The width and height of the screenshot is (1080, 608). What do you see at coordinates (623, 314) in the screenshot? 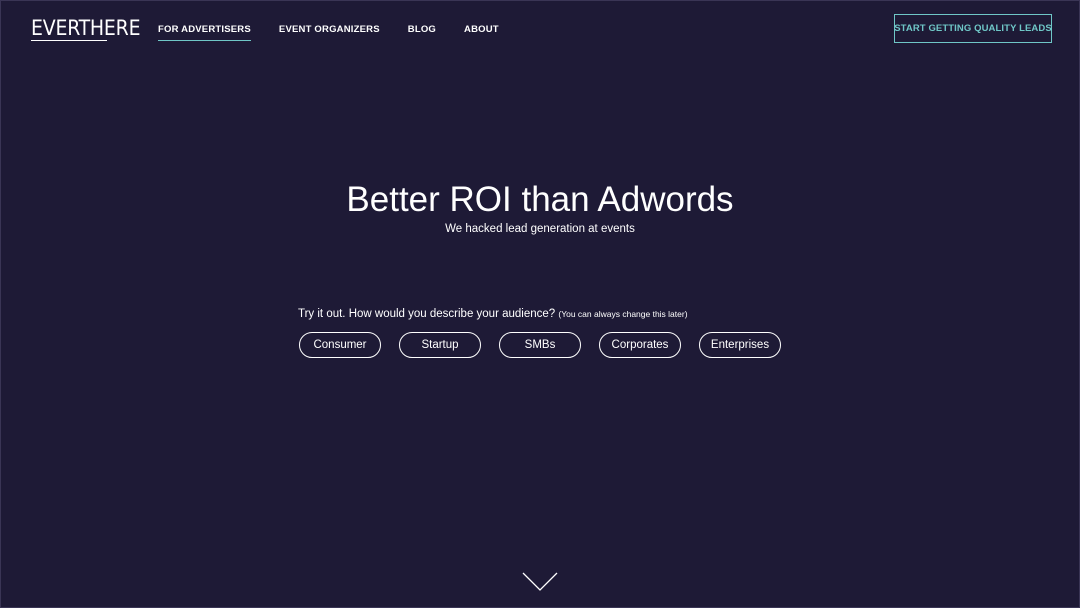
I see `audience-prompt-note: (You can always change this later)` at bounding box center [623, 314].